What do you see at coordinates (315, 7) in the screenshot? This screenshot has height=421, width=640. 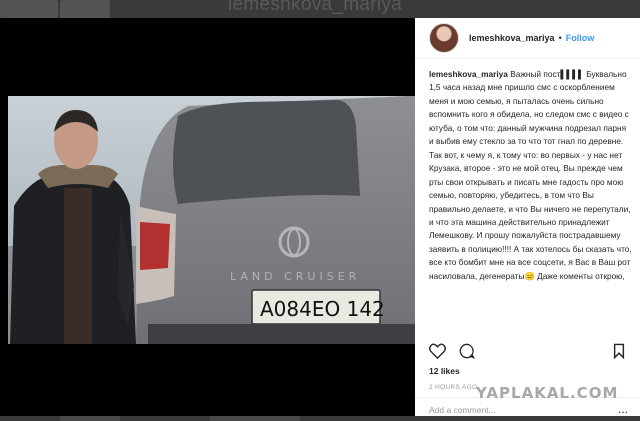 I see `background-profile-title: lemeshkova_mariya` at bounding box center [315, 7].